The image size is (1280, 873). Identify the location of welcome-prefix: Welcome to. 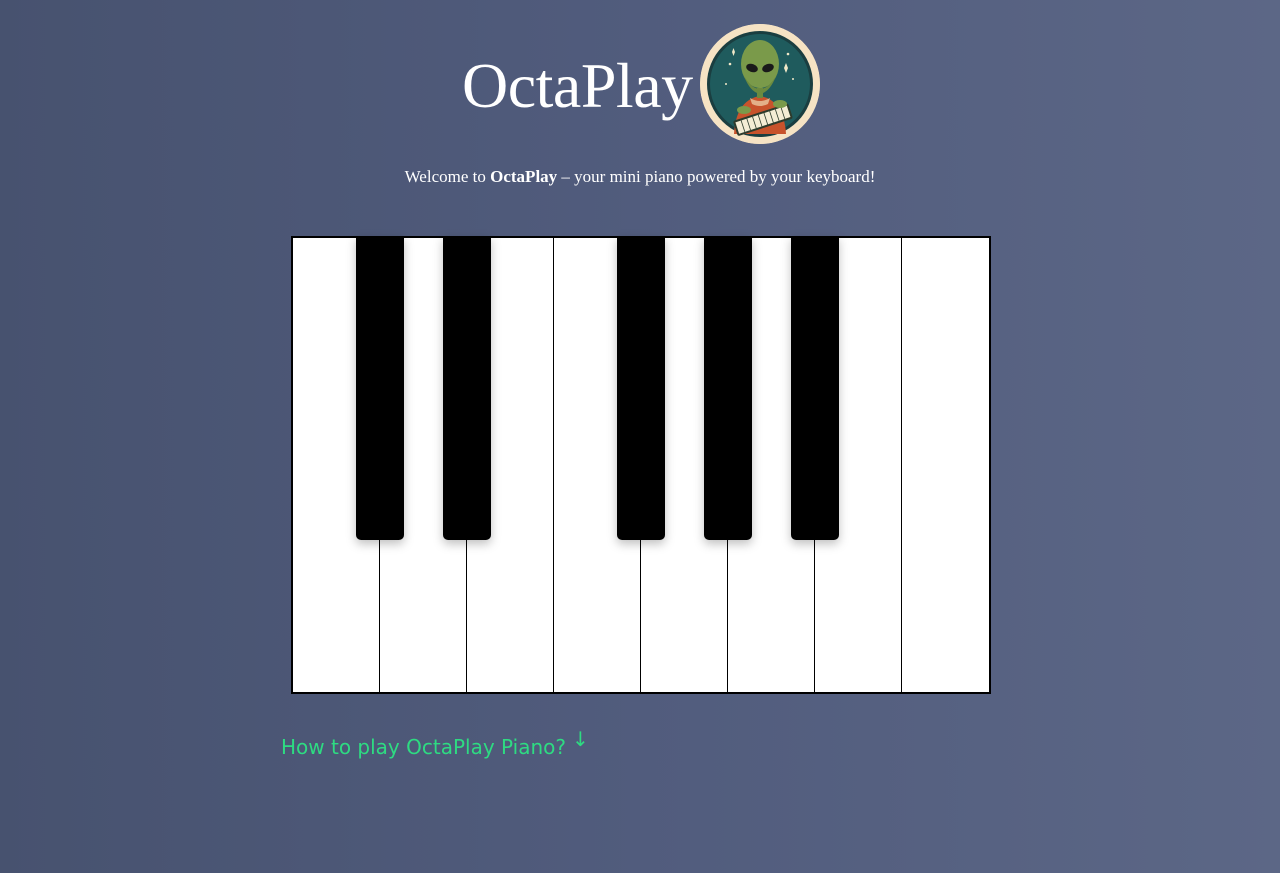
(447, 176).